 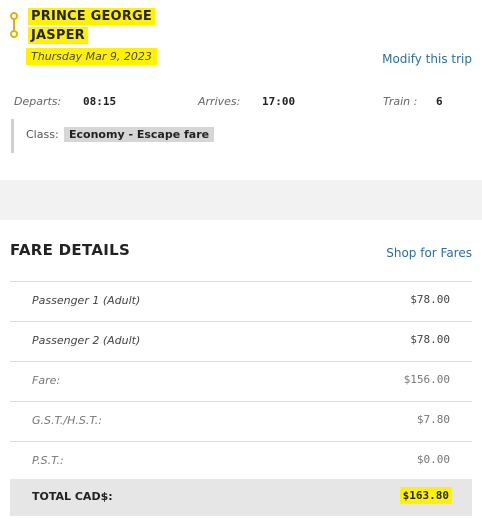 I want to click on class-info: Class: Economy - Escape fare, so click(x=141, y=136).